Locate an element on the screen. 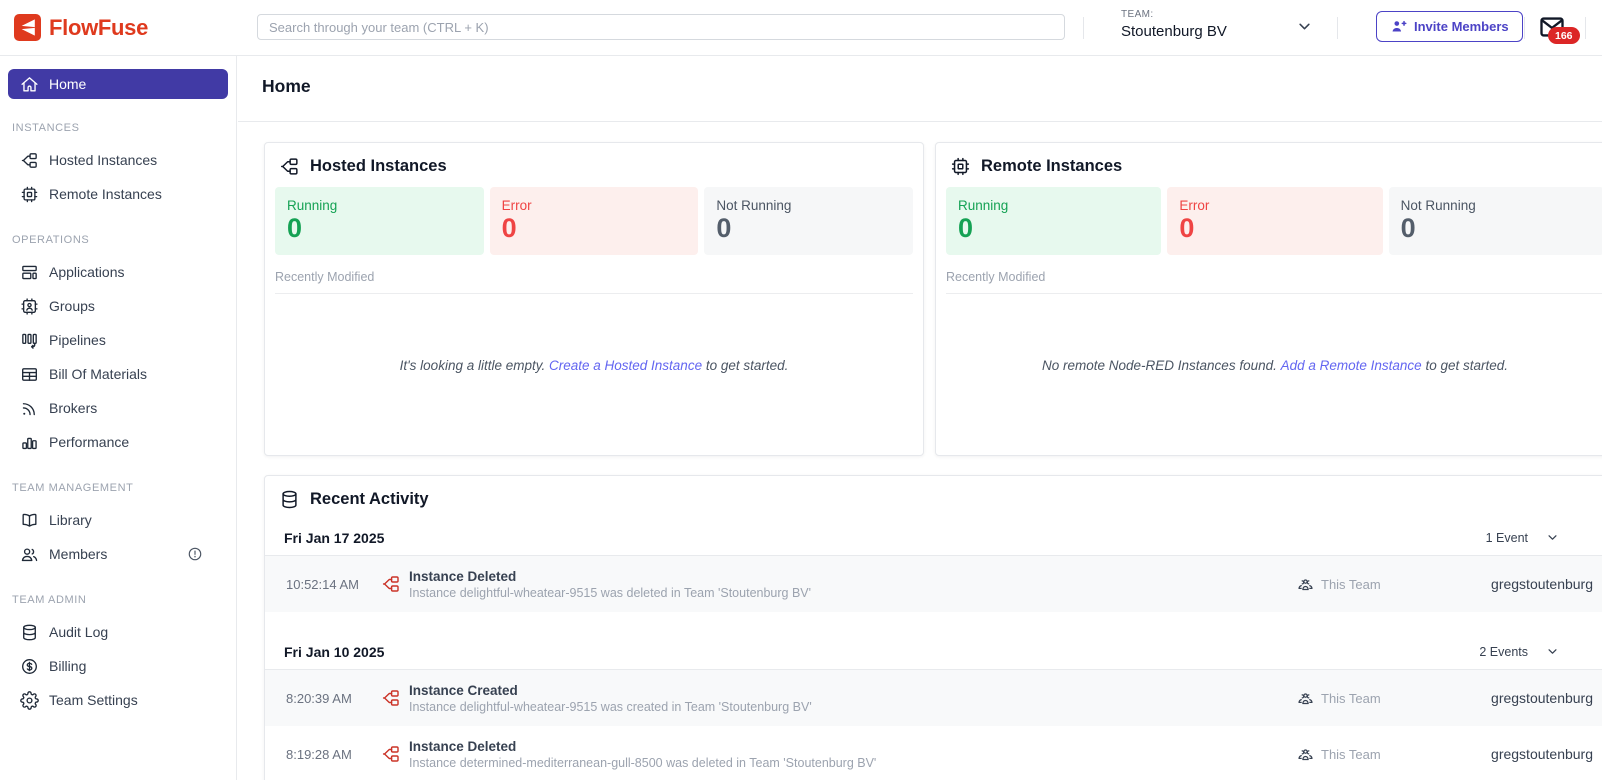  stats-row: Running 0 Error 0 Not Running 0 is located at coordinates (1269, 221).